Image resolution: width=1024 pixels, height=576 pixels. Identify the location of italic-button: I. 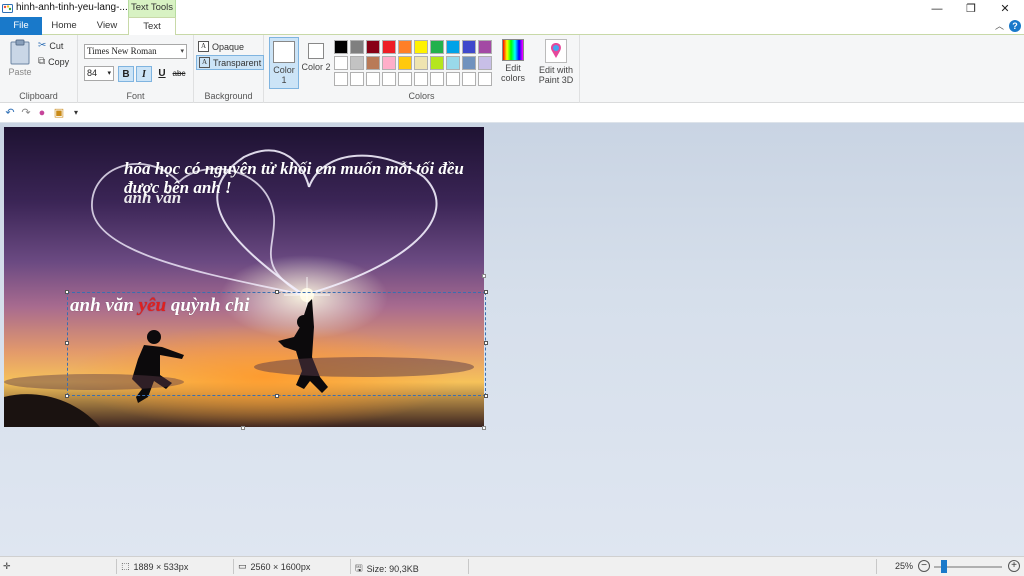
(144, 74).